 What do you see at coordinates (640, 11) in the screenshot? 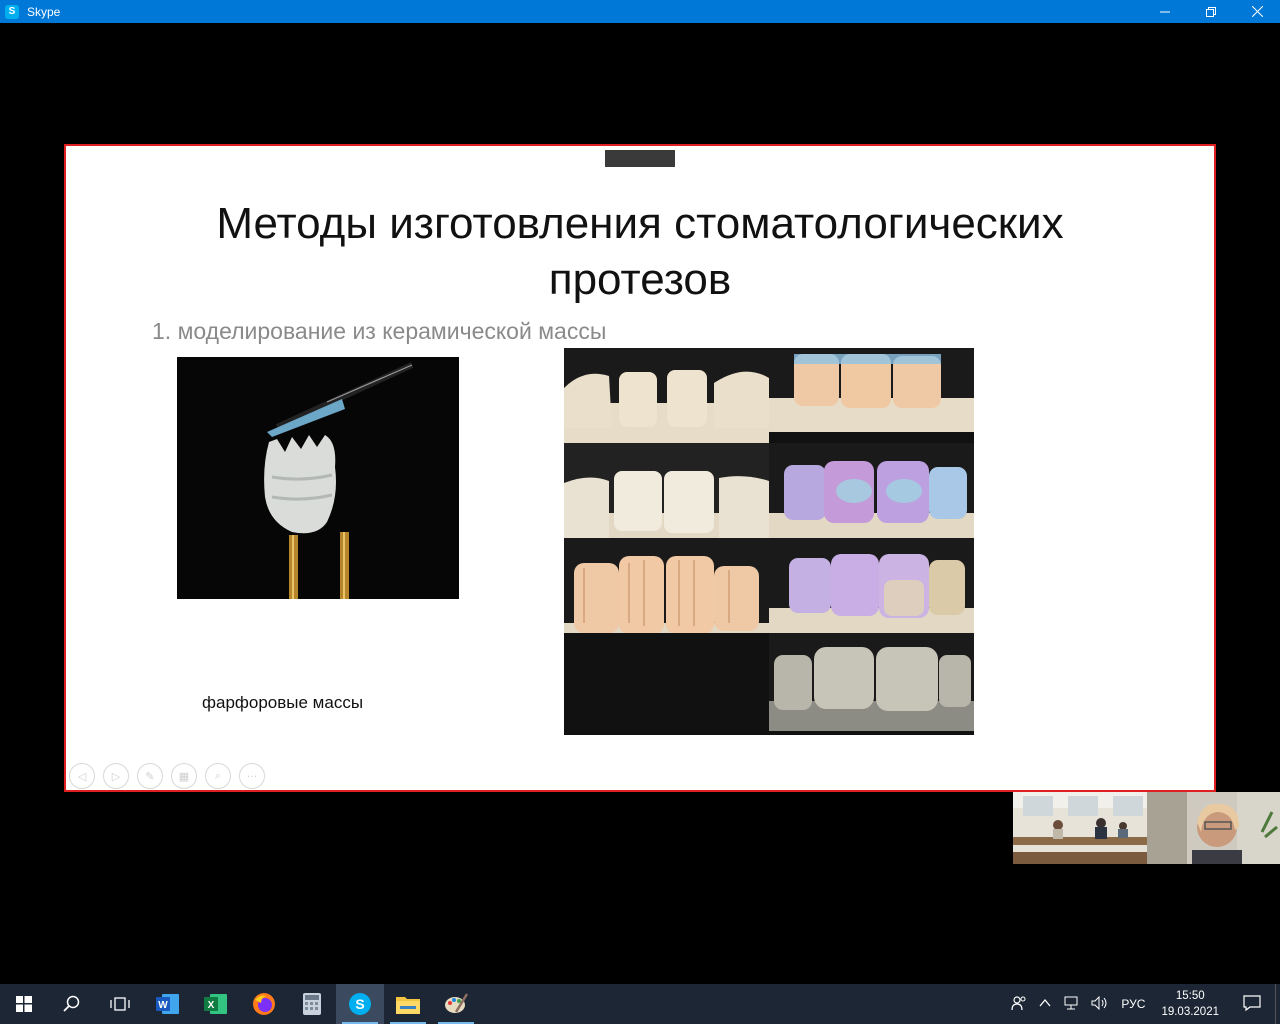
I see `window-titlebar: S Skype` at bounding box center [640, 11].